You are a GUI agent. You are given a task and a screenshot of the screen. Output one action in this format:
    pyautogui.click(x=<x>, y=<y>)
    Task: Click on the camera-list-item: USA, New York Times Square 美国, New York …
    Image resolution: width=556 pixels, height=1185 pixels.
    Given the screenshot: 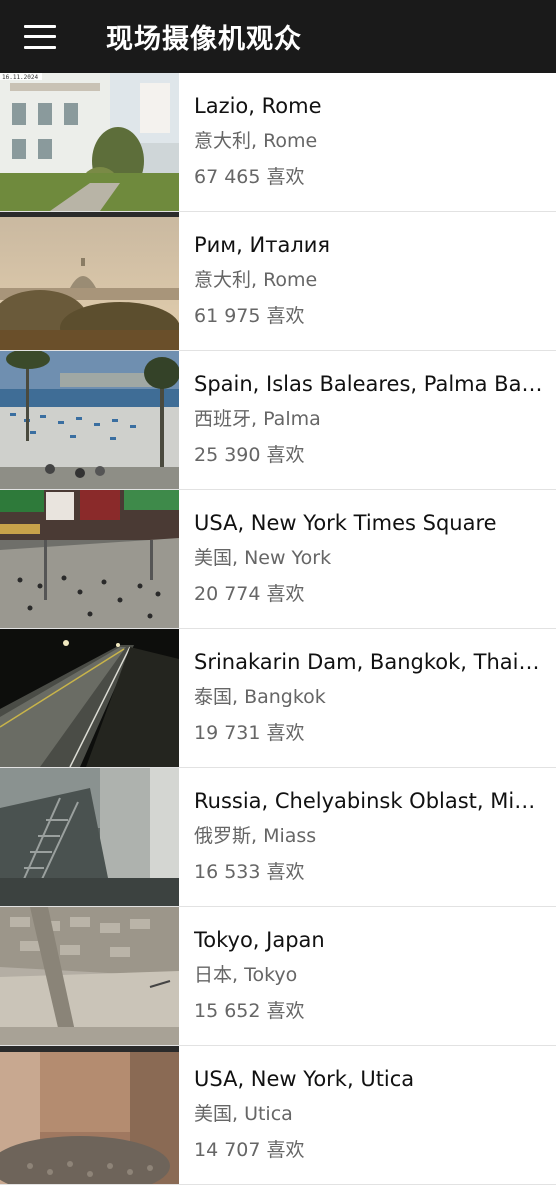 What is the action you would take?
    pyautogui.click(x=278, y=559)
    